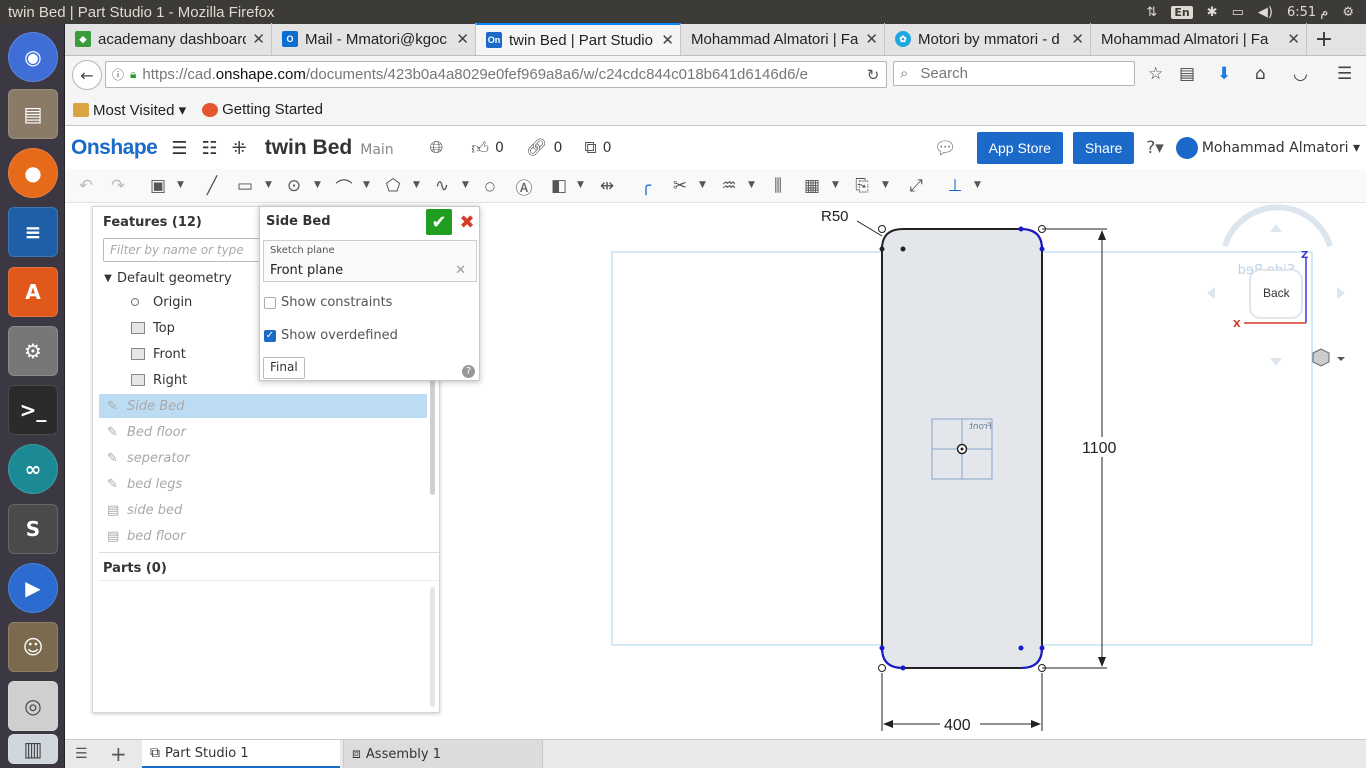 This screenshot has width=1366, height=768. I want to click on cancel-button: ✖, so click(467, 222).